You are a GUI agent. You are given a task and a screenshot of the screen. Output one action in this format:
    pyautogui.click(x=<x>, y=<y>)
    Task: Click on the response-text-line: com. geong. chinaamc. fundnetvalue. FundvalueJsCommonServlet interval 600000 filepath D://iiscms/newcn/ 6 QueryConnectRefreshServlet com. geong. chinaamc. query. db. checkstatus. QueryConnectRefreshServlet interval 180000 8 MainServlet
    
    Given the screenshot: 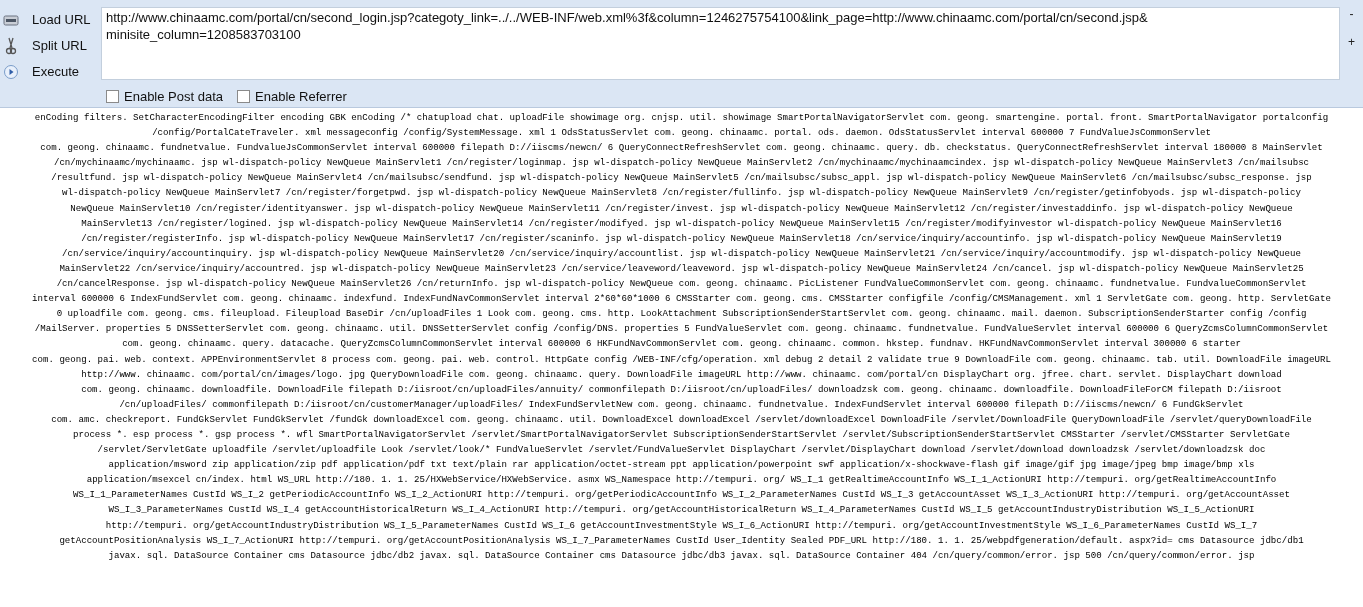 What is the action you would take?
    pyautogui.click(x=681, y=148)
    